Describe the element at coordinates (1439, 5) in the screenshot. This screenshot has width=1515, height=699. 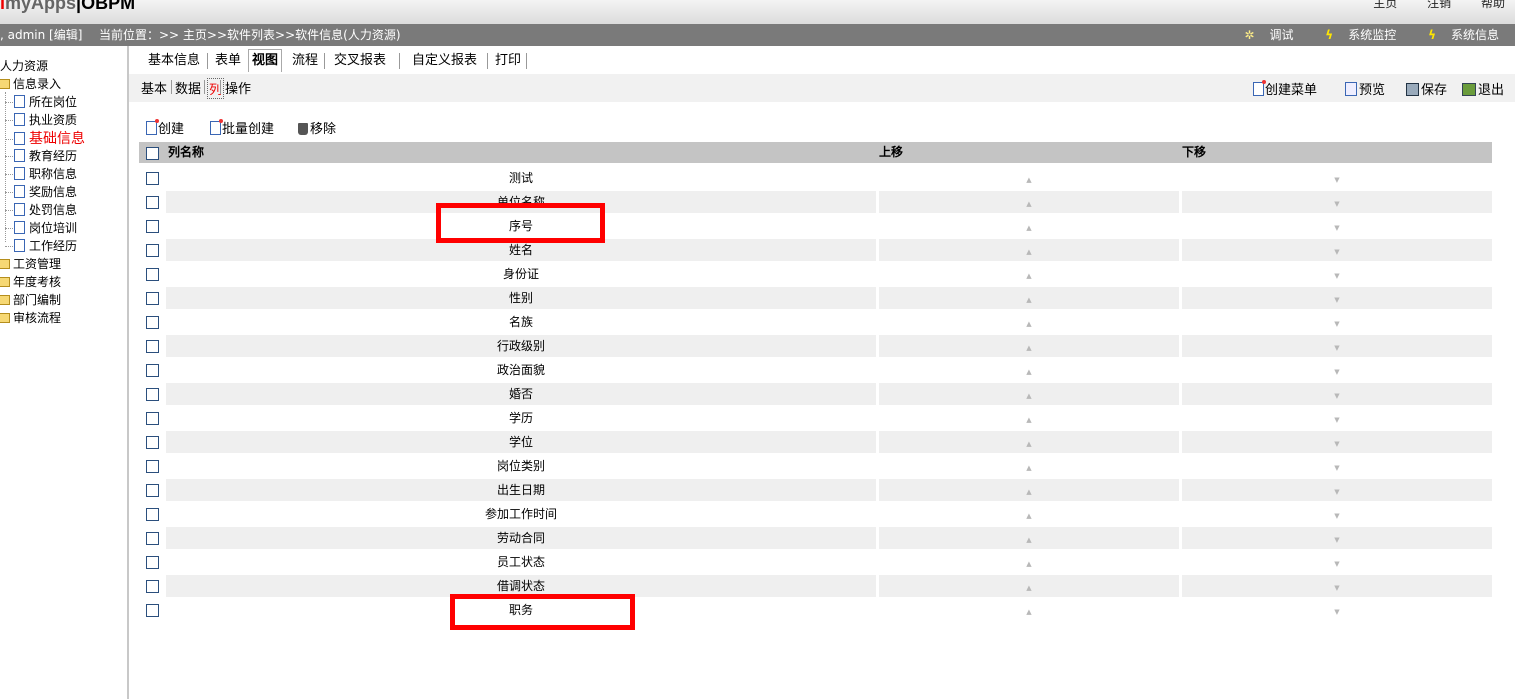
I see `logout-link: 注销` at that location.